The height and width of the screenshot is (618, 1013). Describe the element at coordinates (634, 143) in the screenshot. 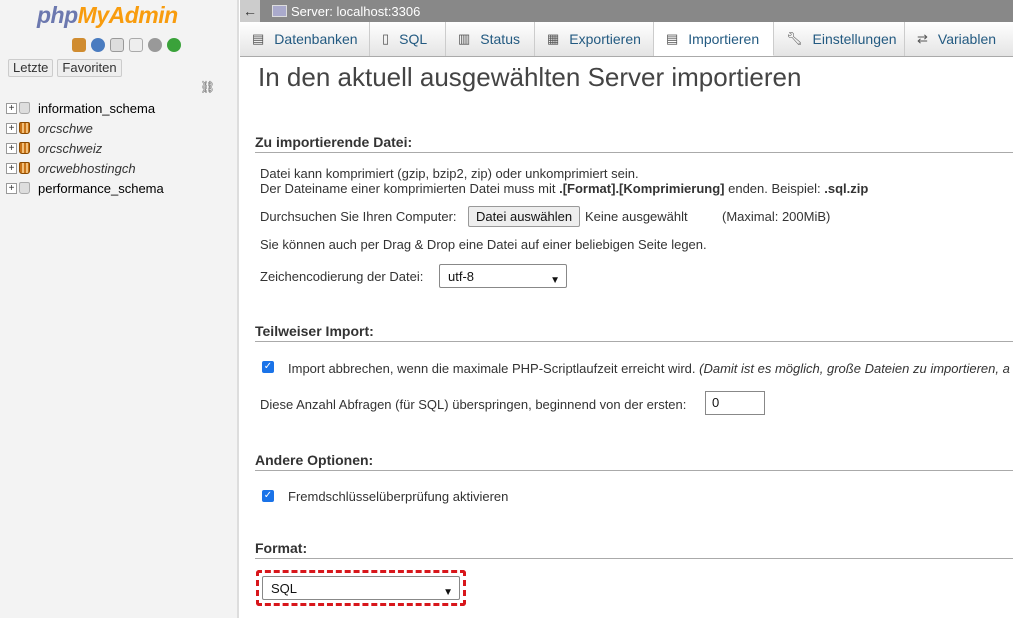

I see `section-heading-file: Zu importierende Datei:` at that location.